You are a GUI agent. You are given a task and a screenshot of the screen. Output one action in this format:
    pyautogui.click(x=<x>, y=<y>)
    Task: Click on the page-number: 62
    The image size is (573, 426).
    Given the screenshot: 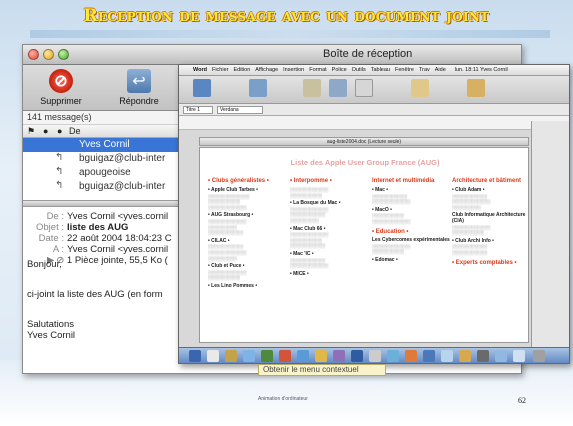 What is the action you would take?
    pyautogui.click(x=522, y=400)
    